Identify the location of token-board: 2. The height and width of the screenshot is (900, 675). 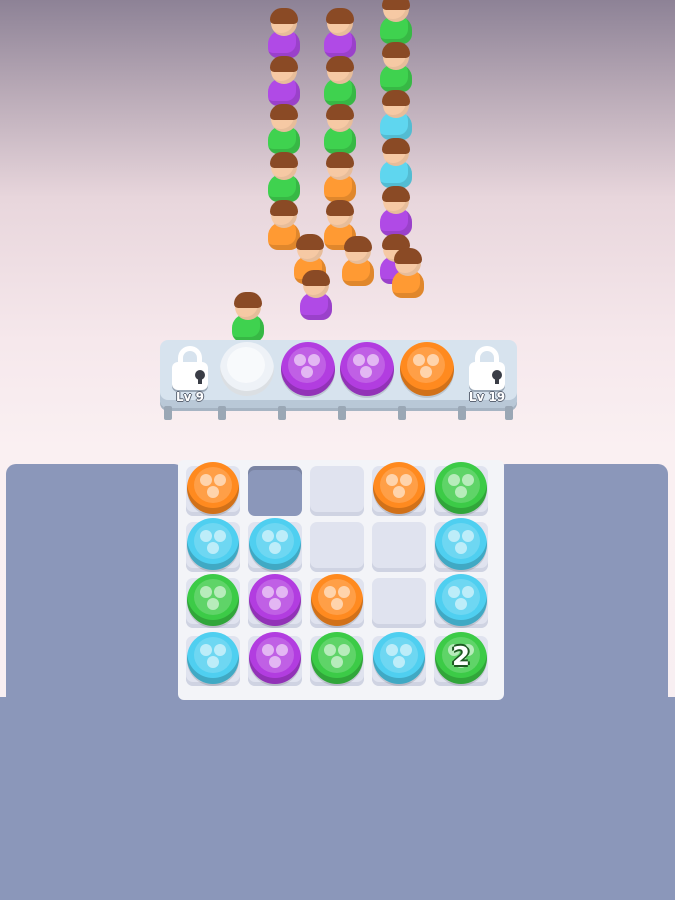
(341, 580).